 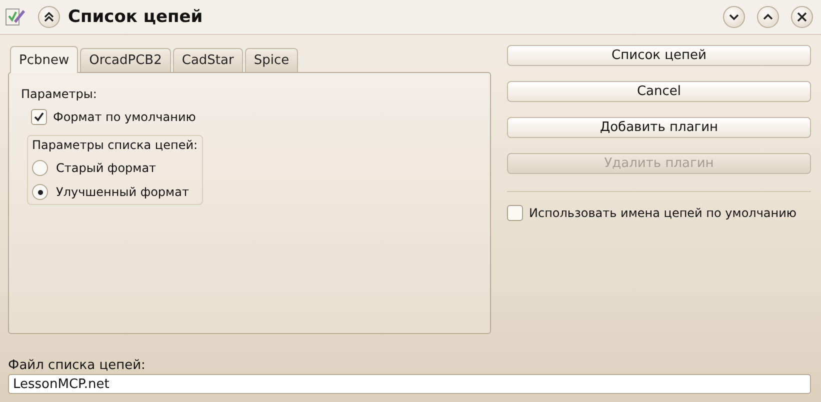 I want to click on double-chevron-up-icon, so click(x=49, y=17).